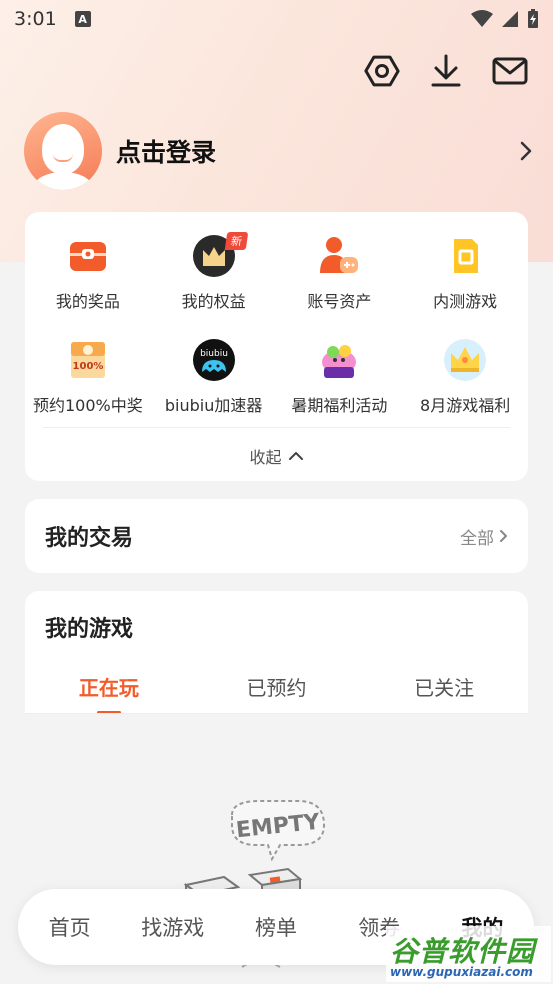  I want to click on new-badge: 新, so click(236, 241).